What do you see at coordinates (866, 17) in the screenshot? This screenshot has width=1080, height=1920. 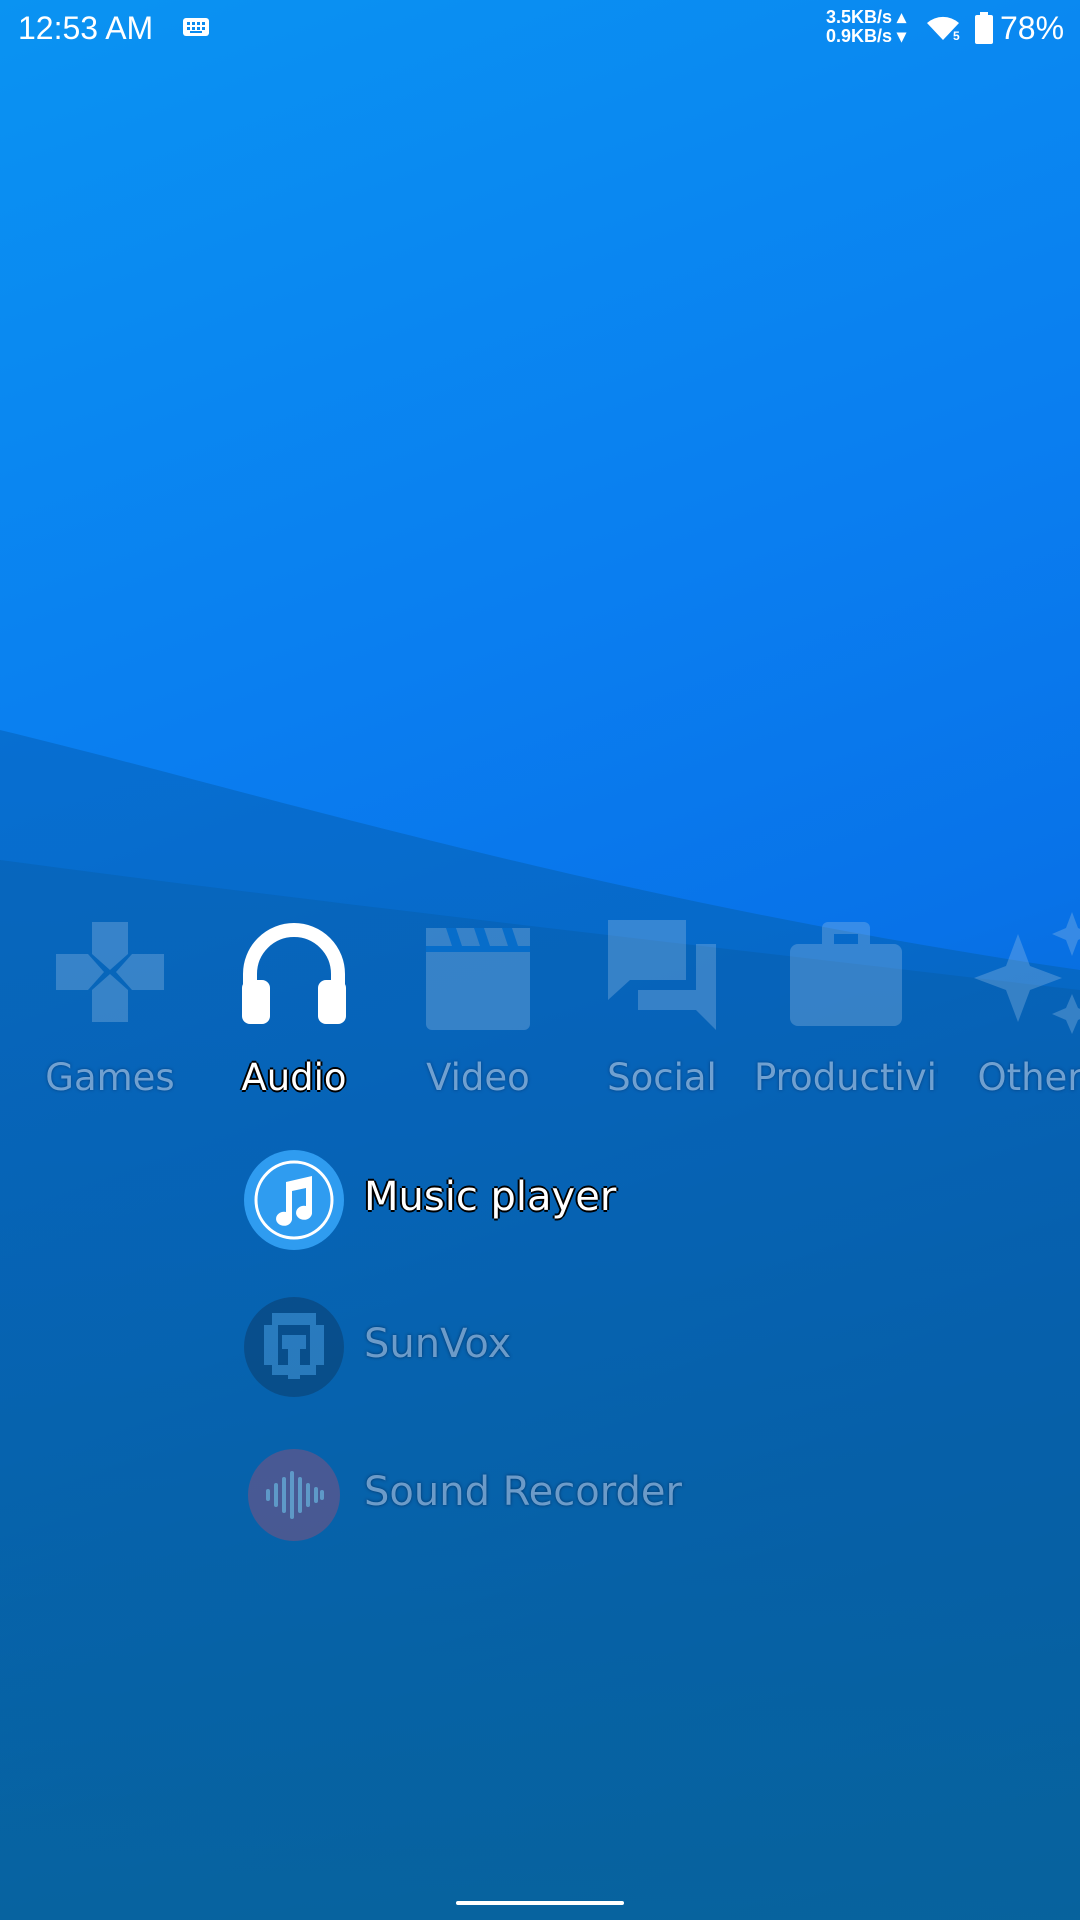 I see `upload-speed: 3.5KB/s ▴` at bounding box center [866, 17].